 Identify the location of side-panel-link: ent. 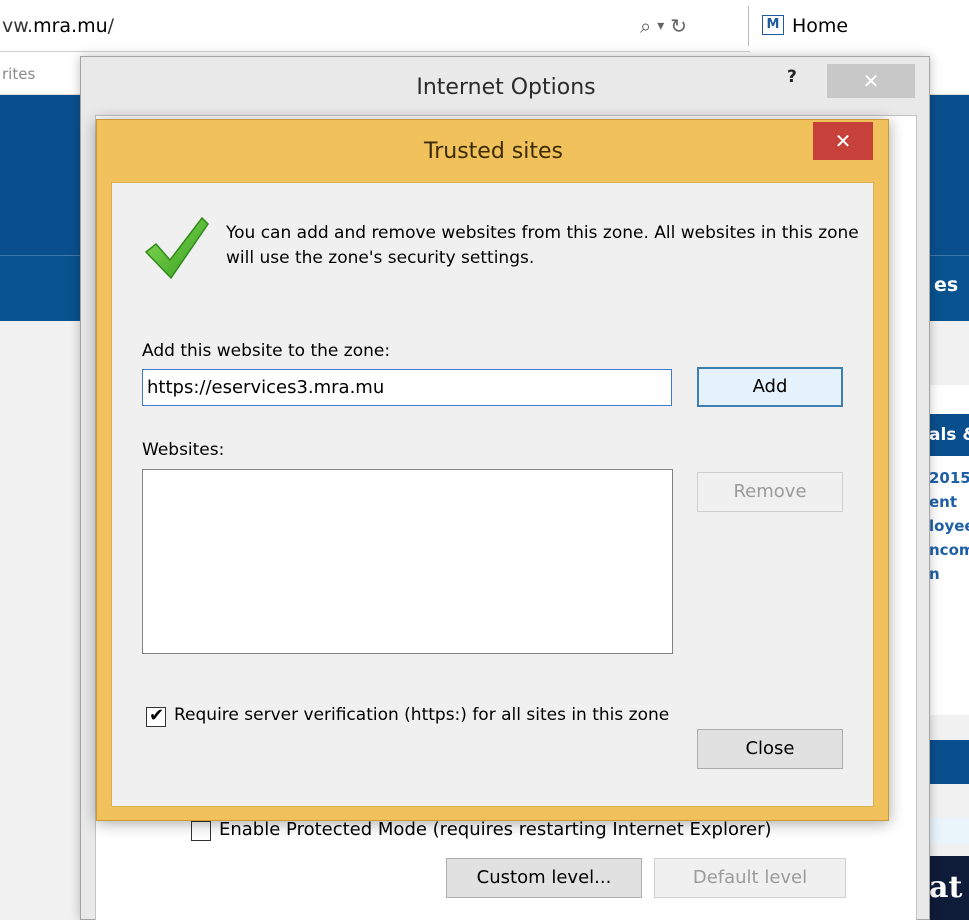
(949, 502).